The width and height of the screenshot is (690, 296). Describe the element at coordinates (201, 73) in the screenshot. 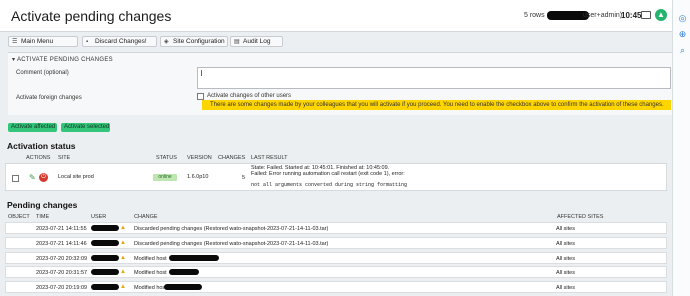

I see `text-cursor` at that location.